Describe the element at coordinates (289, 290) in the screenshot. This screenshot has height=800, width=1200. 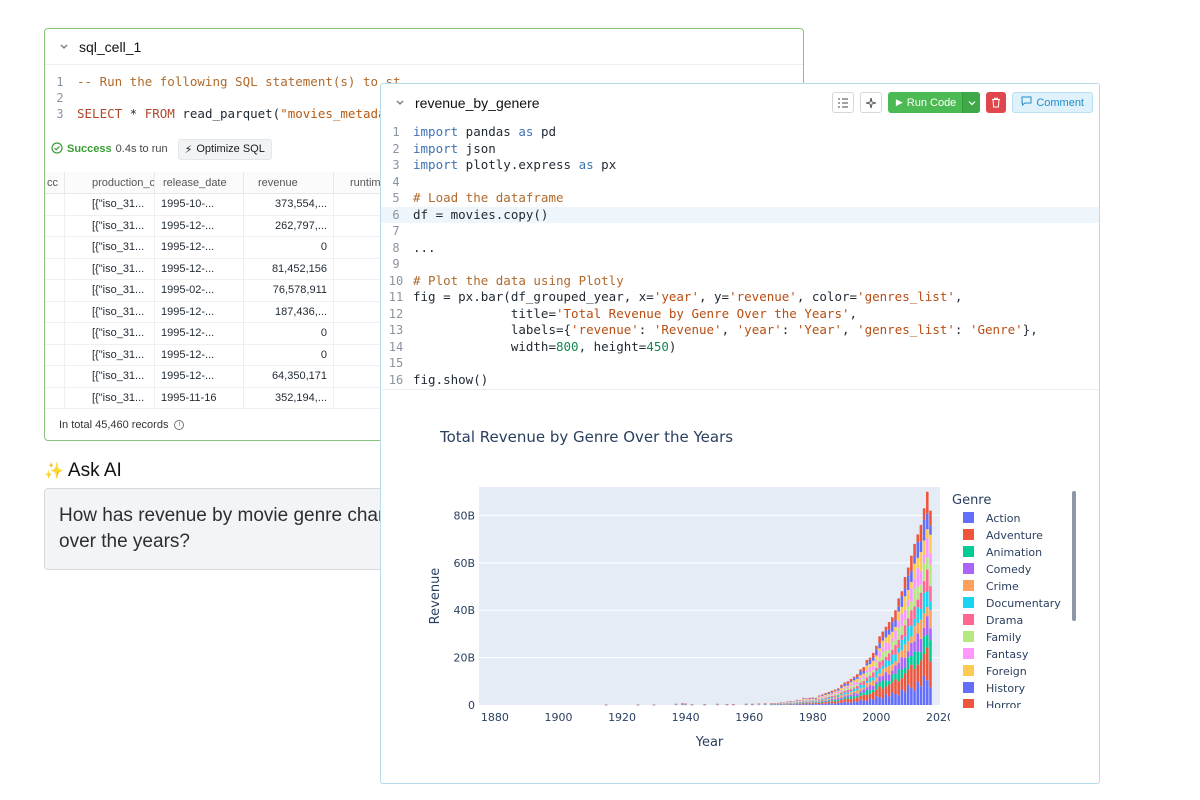
I see `table-cell: 76,578,911` at that location.